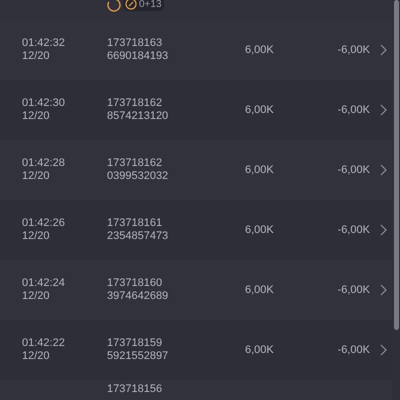  Describe the element at coordinates (135, 343) in the screenshot. I see `id-text: 173718159` at that location.